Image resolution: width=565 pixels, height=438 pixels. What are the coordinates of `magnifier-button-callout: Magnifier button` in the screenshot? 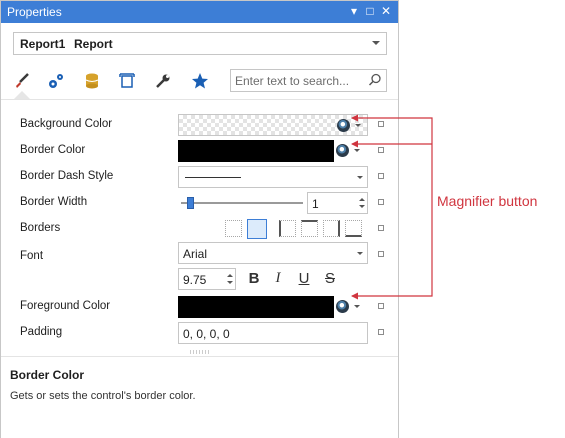 It's located at (487, 201).